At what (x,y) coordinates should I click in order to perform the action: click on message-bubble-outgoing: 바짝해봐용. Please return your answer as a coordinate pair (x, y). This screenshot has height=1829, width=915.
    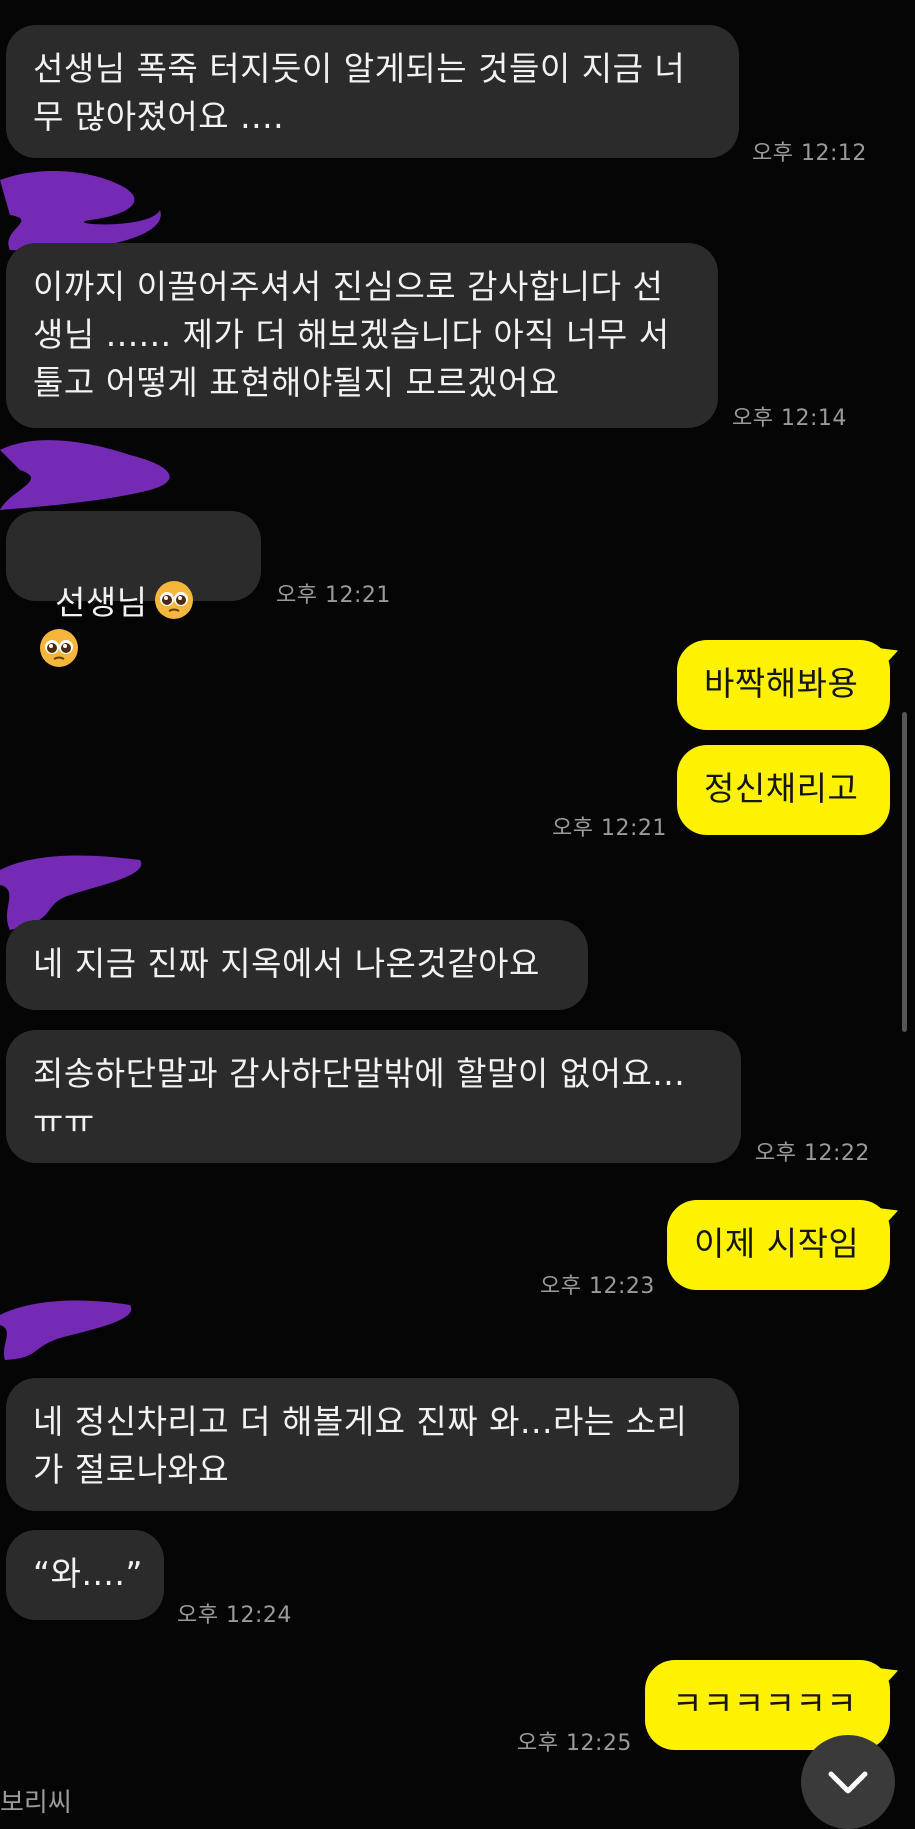
    Looking at the image, I should click on (783, 685).